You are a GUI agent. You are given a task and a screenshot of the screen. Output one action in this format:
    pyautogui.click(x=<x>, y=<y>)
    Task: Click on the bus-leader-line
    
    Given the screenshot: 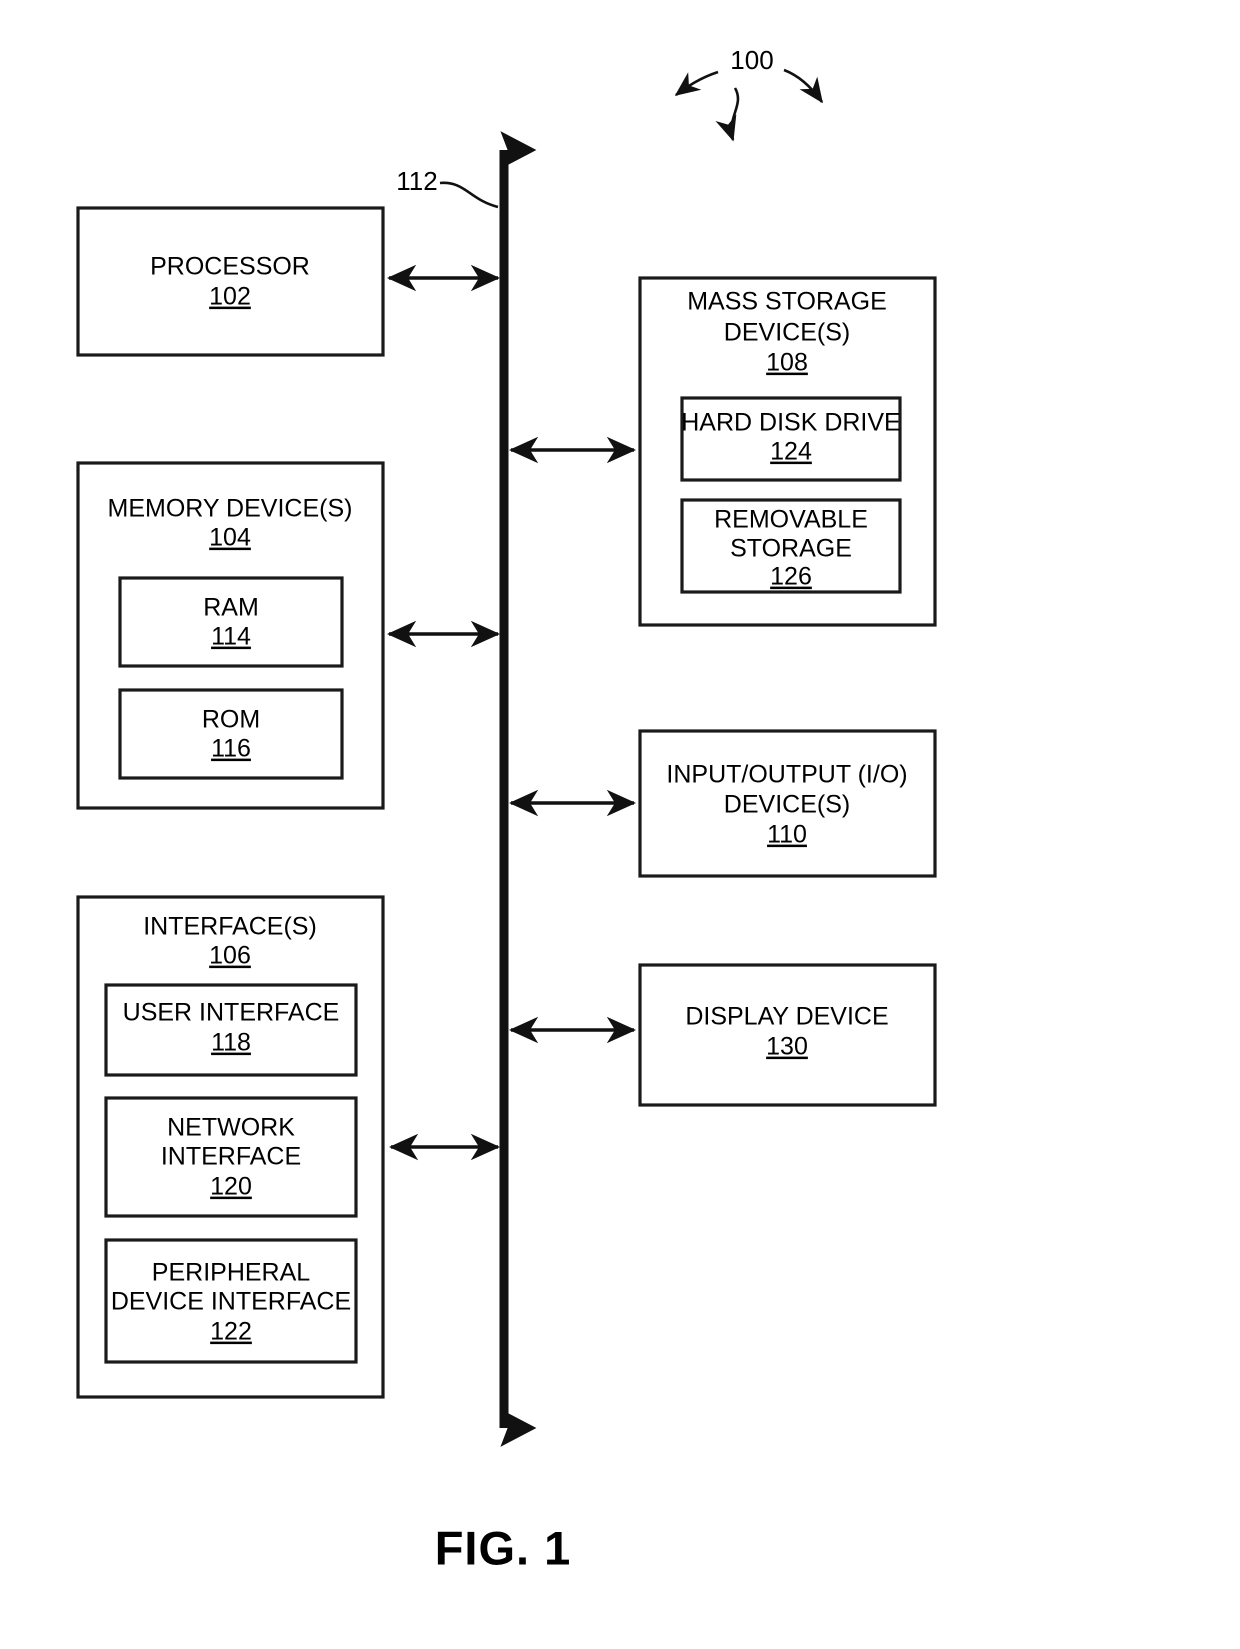 What is the action you would take?
    pyautogui.click(x=469, y=195)
    